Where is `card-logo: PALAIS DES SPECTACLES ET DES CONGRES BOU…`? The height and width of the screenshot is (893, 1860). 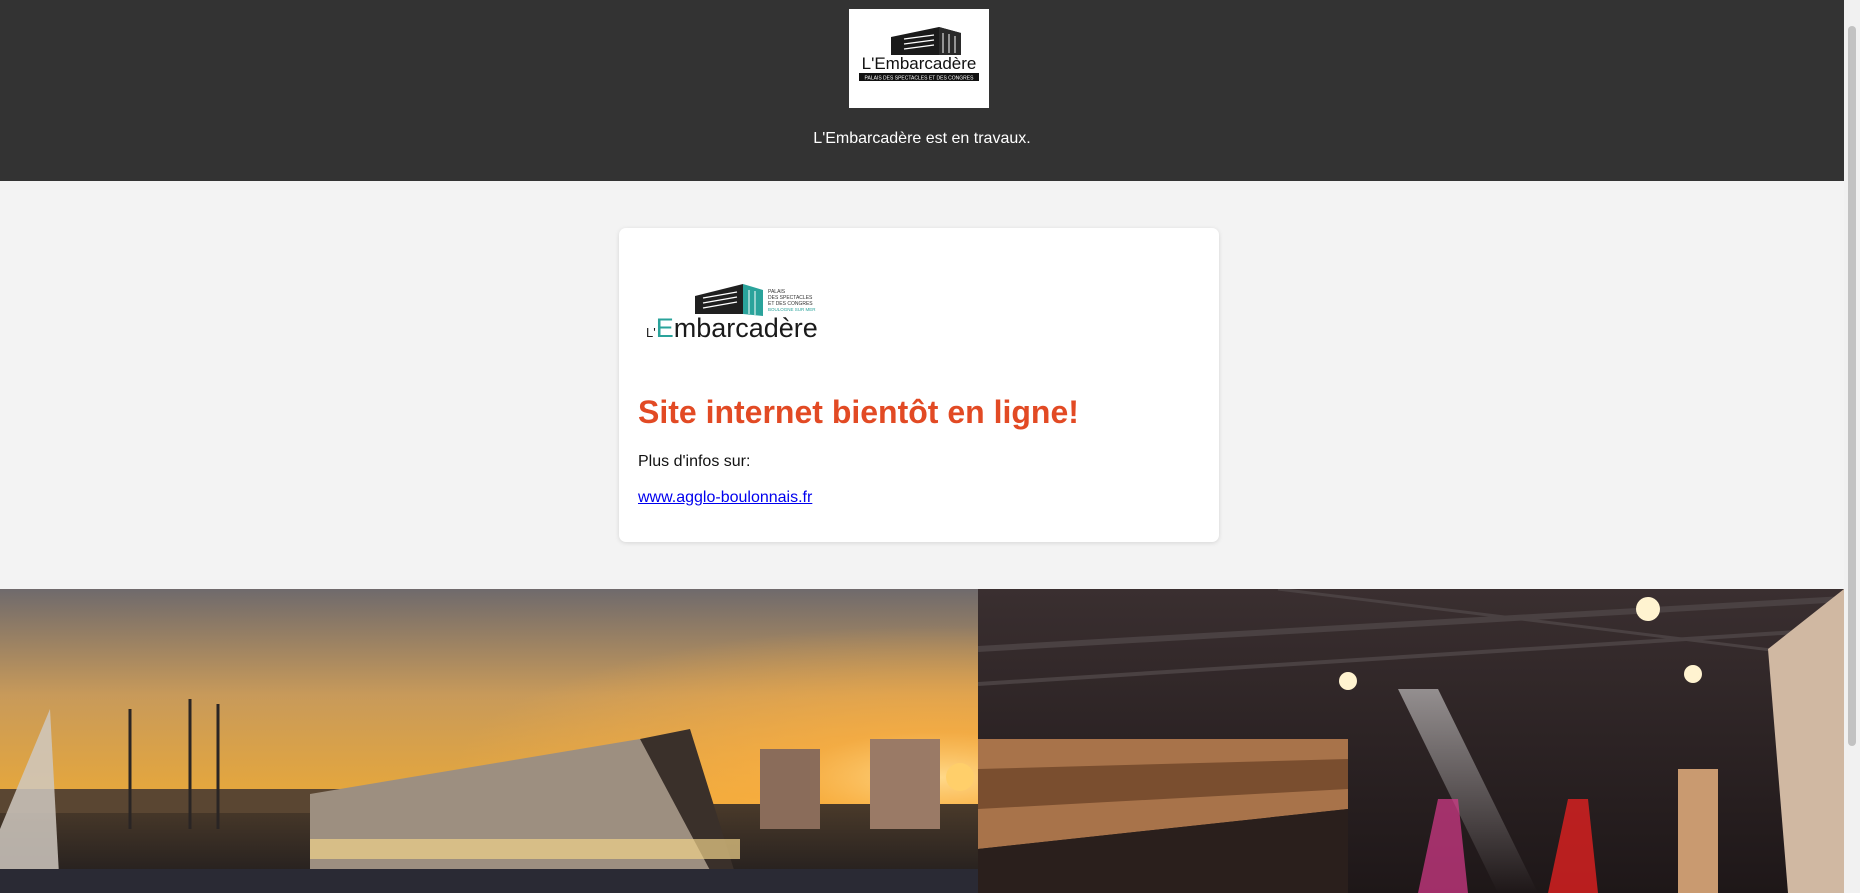
card-logo: PALAIS DES SPECTACLES ET DES CONGRES BOU… is located at coordinates (731, 311).